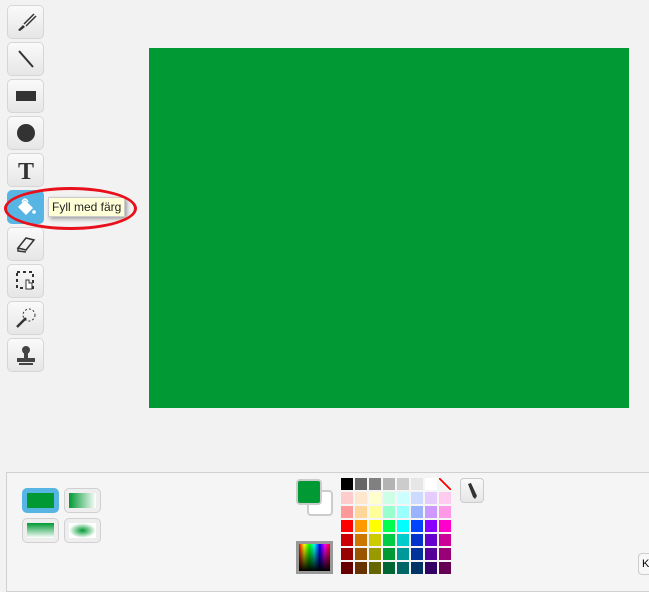 This screenshot has height=592, width=649. I want to click on magic-wand-icon, so click(25, 318).